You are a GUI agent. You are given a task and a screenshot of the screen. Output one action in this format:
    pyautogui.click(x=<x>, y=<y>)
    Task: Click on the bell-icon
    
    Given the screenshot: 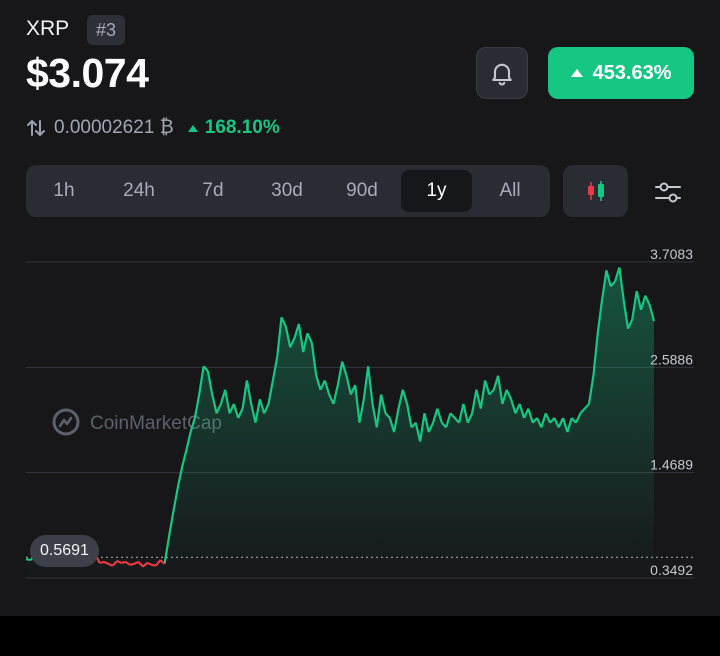 What is the action you would take?
    pyautogui.click(x=502, y=74)
    